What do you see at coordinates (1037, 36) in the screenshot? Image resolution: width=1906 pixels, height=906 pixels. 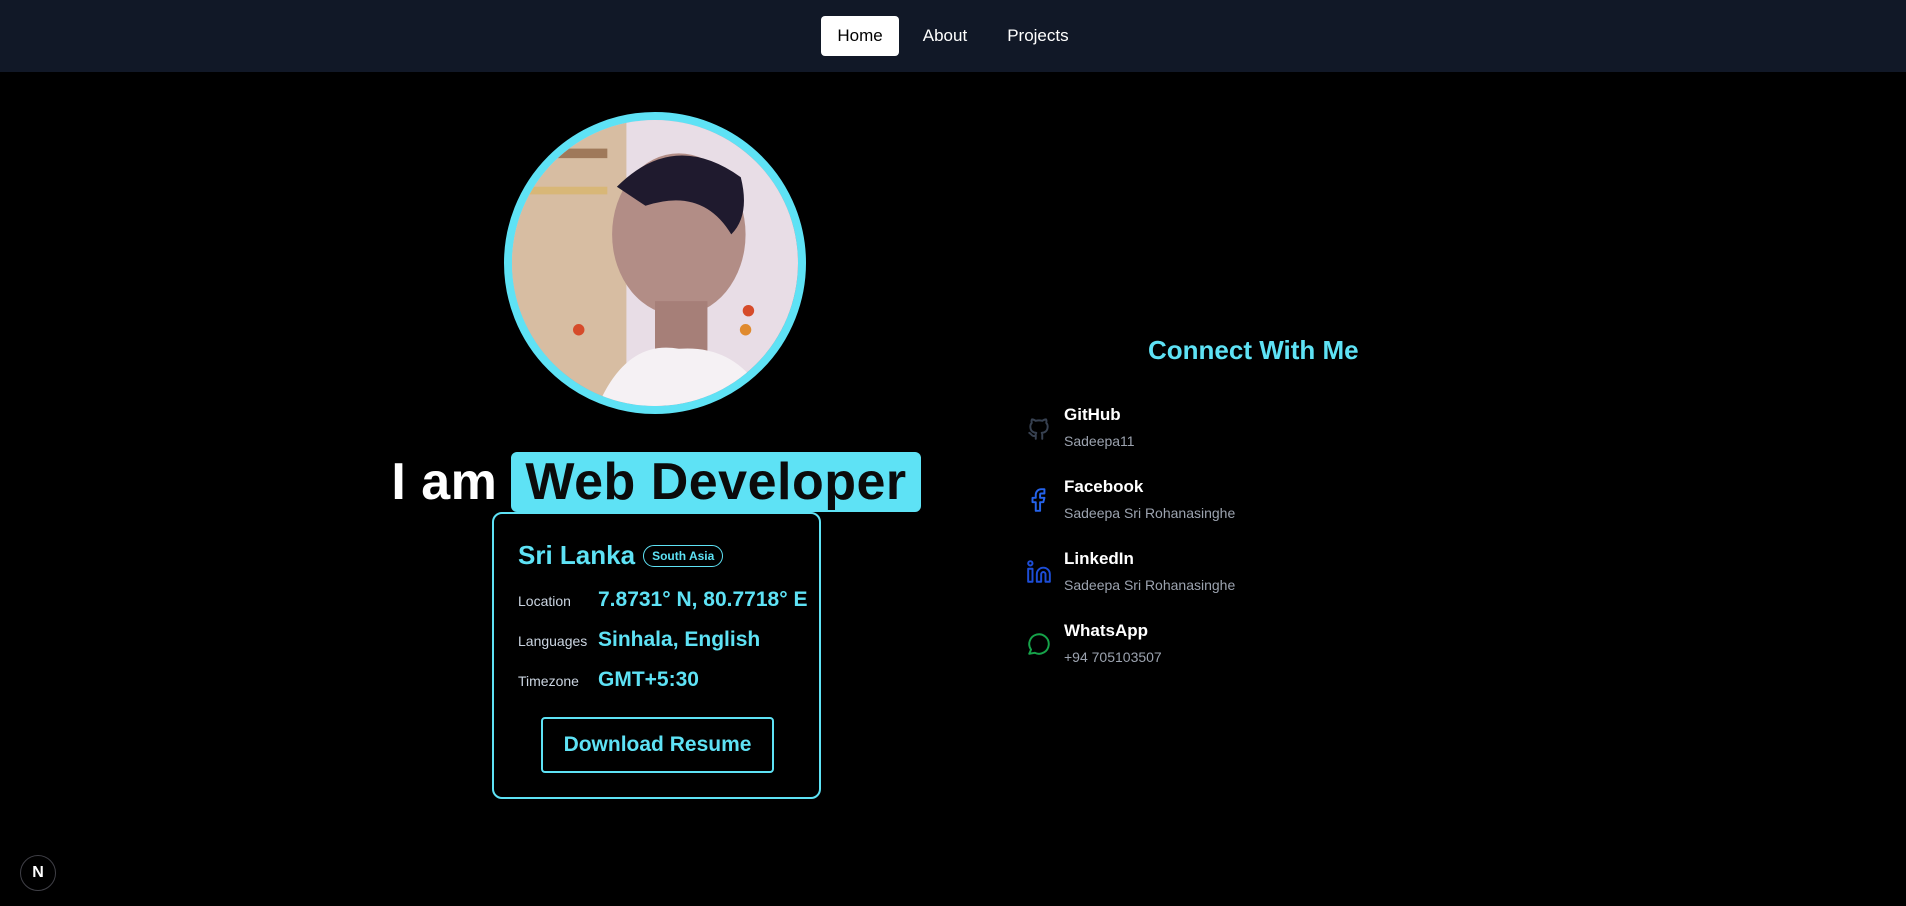 I see `nav-projects-link: Projects` at bounding box center [1037, 36].